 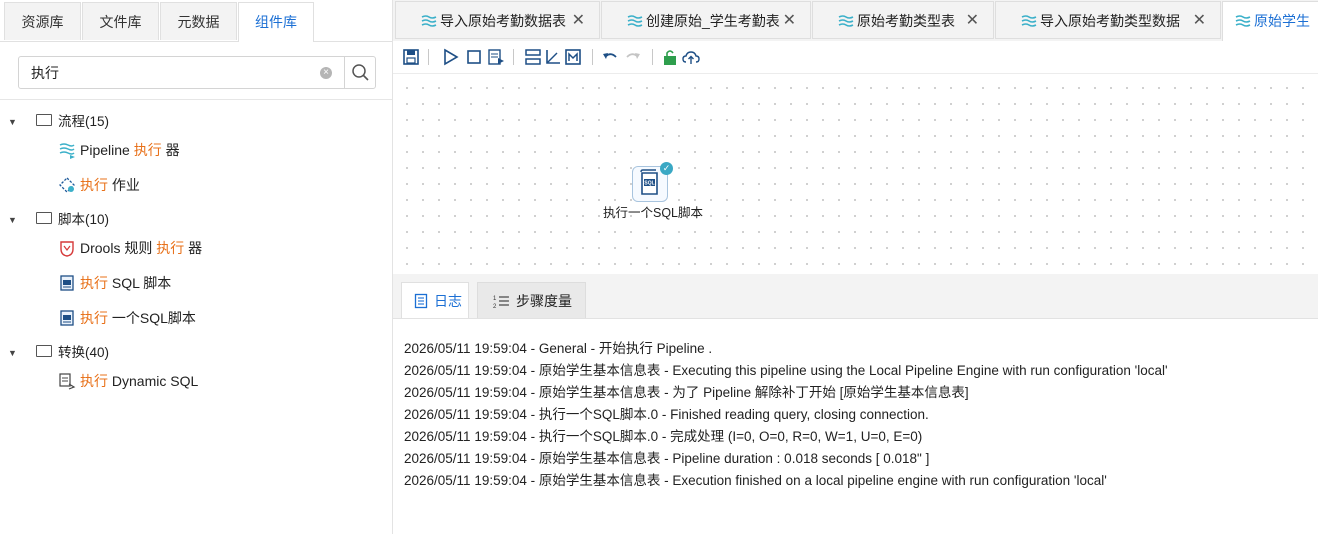 I want to click on divider, so click(x=196, y=99).